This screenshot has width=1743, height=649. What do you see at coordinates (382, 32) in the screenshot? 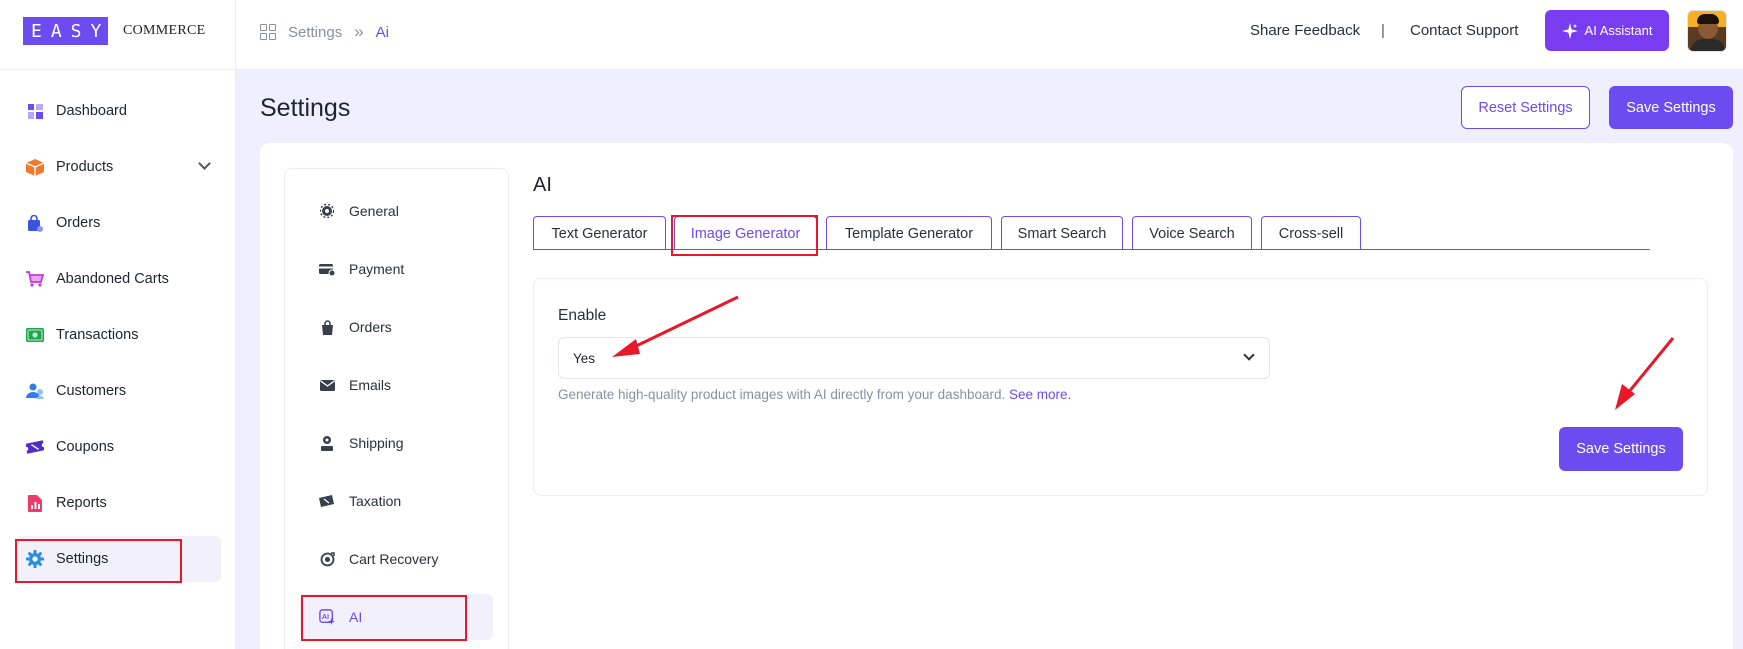
I see `breadcrumb-current: Ai` at bounding box center [382, 32].